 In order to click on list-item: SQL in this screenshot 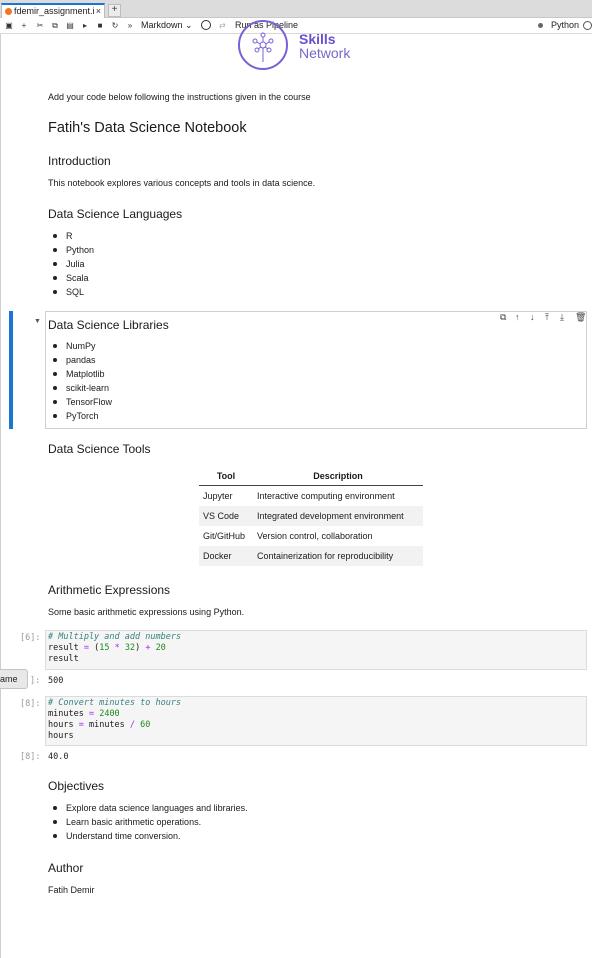, I will do `click(75, 292)`.